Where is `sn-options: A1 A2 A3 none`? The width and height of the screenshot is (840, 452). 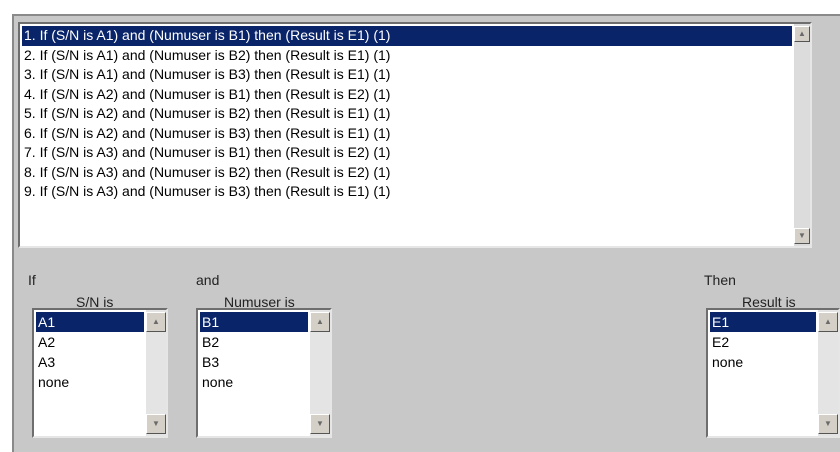 sn-options: A1 A2 A3 none is located at coordinates (90, 352).